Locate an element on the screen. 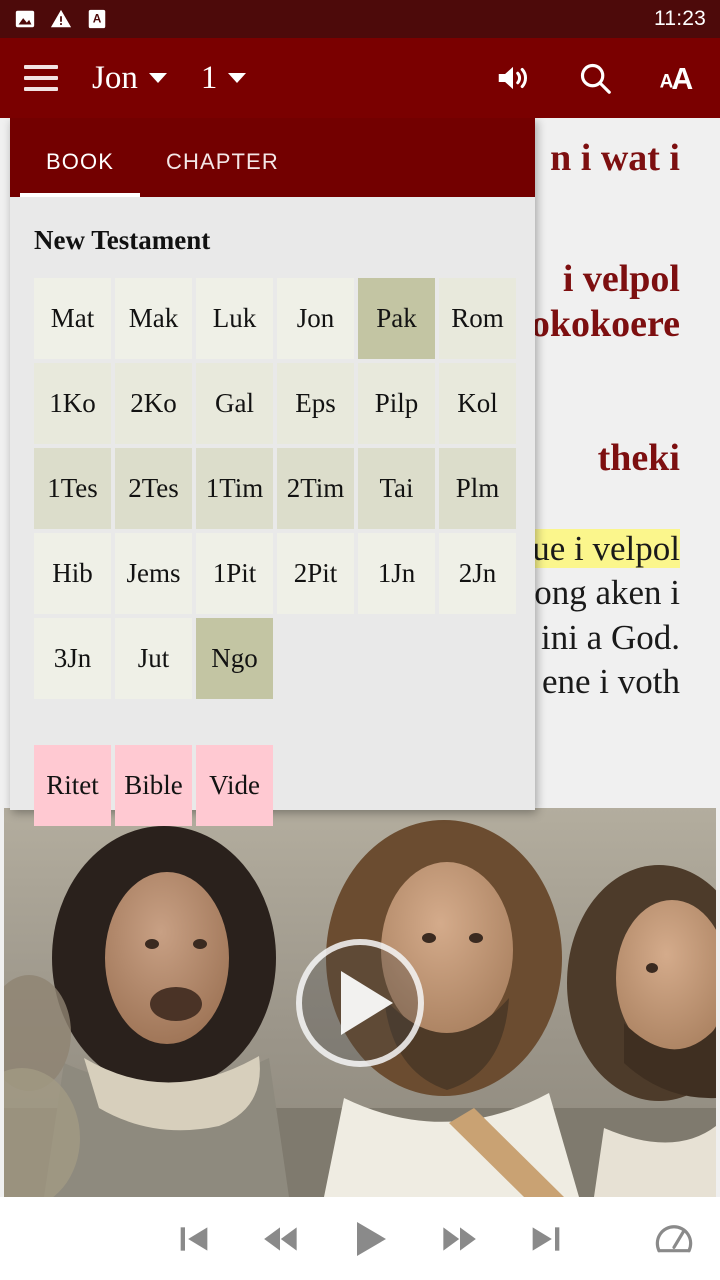  toolbar-actions: A A is located at coordinates (595, 78).